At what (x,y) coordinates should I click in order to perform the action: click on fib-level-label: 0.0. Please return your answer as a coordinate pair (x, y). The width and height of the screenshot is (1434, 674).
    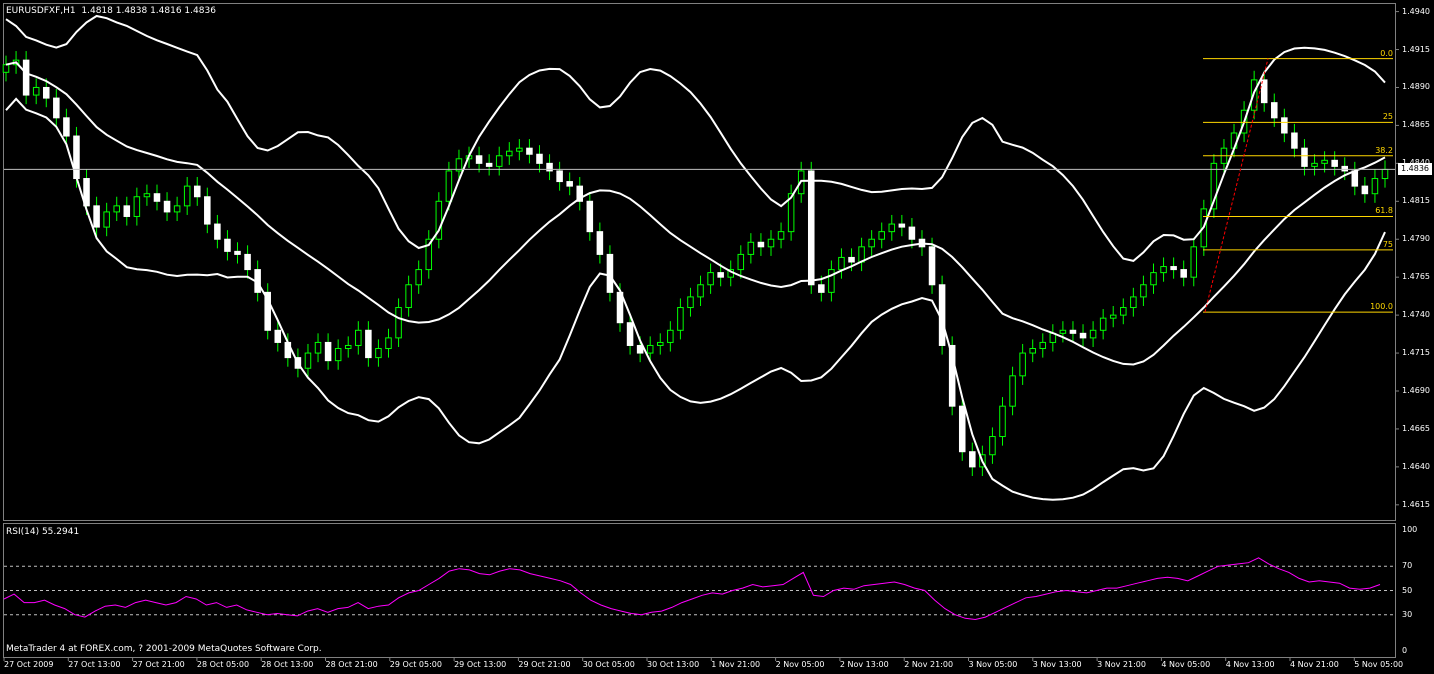
    Looking at the image, I should click on (1386, 53).